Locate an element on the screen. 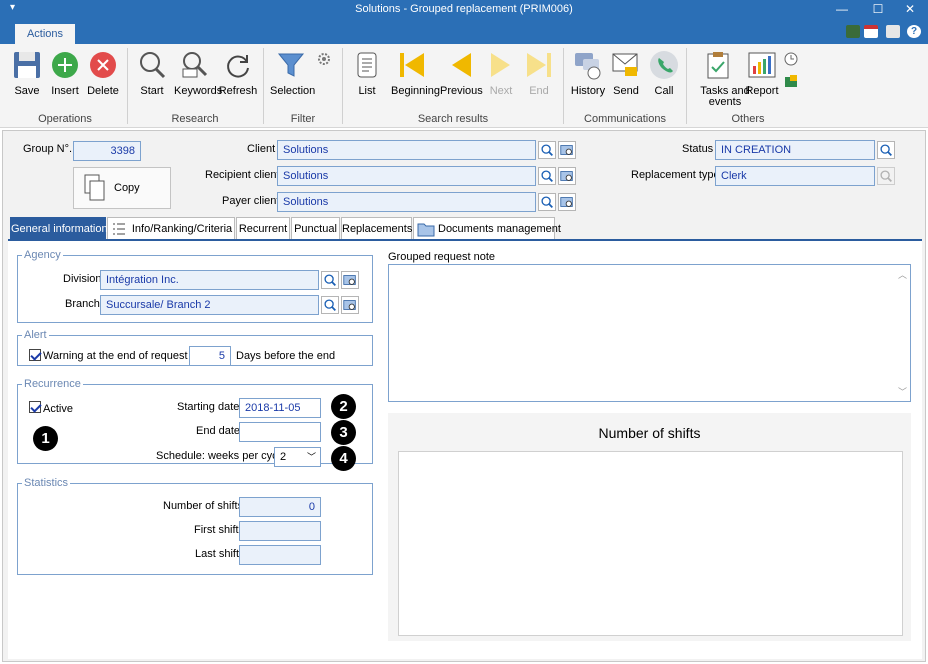  lock-icon is located at coordinates (893, 31).